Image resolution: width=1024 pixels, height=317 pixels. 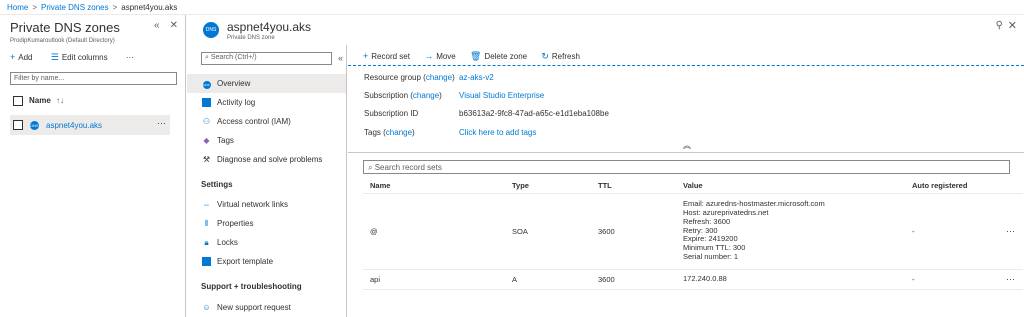 I want to click on add-record-set-button: + Record set, so click(x=386, y=56).